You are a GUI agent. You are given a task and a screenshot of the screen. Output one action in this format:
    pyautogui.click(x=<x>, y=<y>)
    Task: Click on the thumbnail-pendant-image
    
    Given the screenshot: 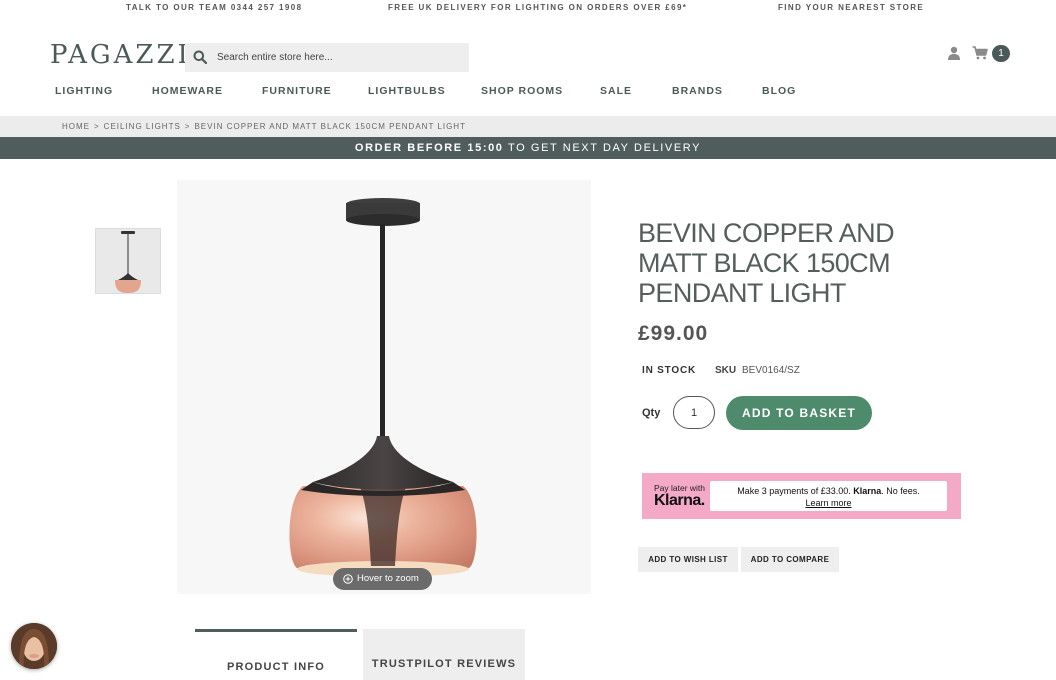 What is the action you would take?
    pyautogui.click(x=128, y=262)
    